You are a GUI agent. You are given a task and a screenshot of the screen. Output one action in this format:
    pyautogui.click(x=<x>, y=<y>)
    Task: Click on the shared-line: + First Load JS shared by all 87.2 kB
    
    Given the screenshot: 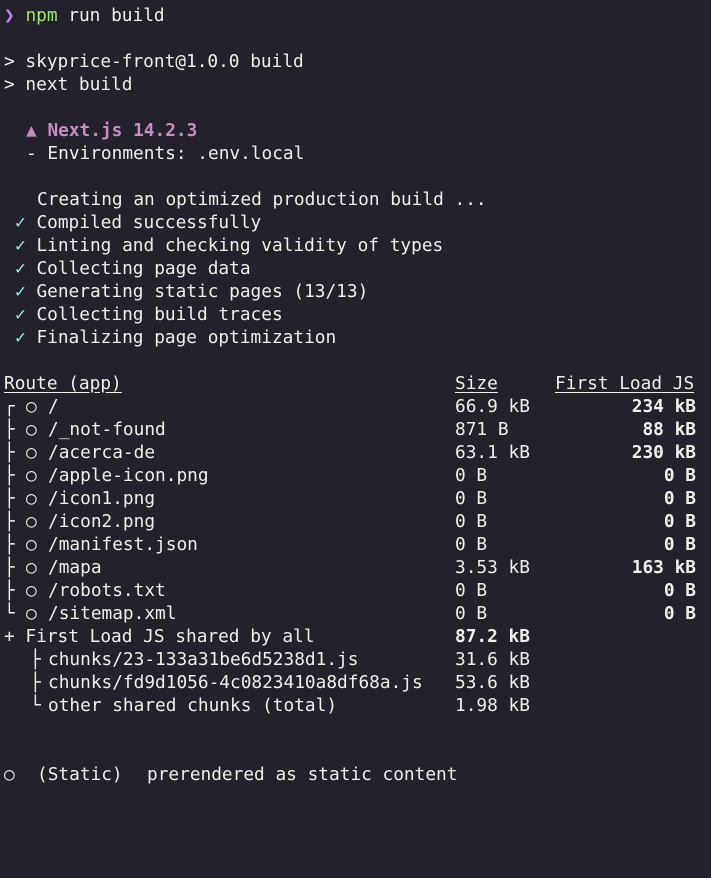 What is the action you would take?
    pyautogui.click(x=354, y=636)
    